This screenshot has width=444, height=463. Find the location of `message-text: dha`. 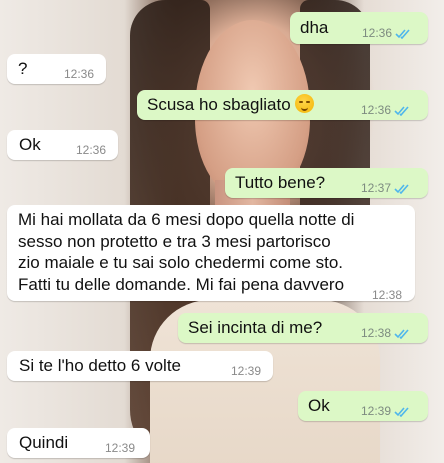

message-text: dha is located at coordinates (314, 27).